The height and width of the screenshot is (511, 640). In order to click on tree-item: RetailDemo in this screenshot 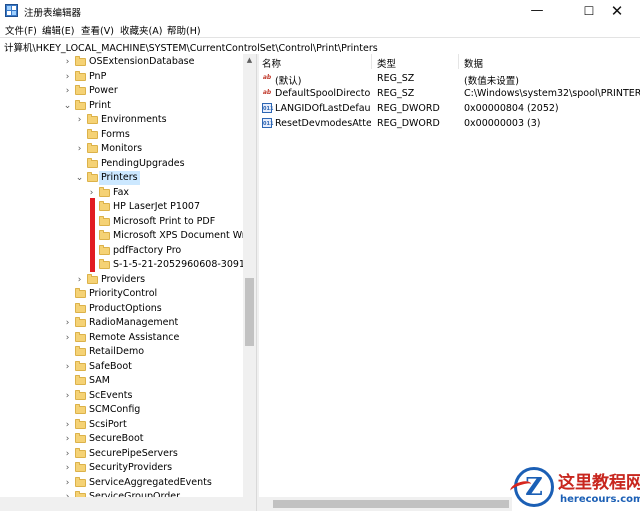, I will do `click(122, 352)`.